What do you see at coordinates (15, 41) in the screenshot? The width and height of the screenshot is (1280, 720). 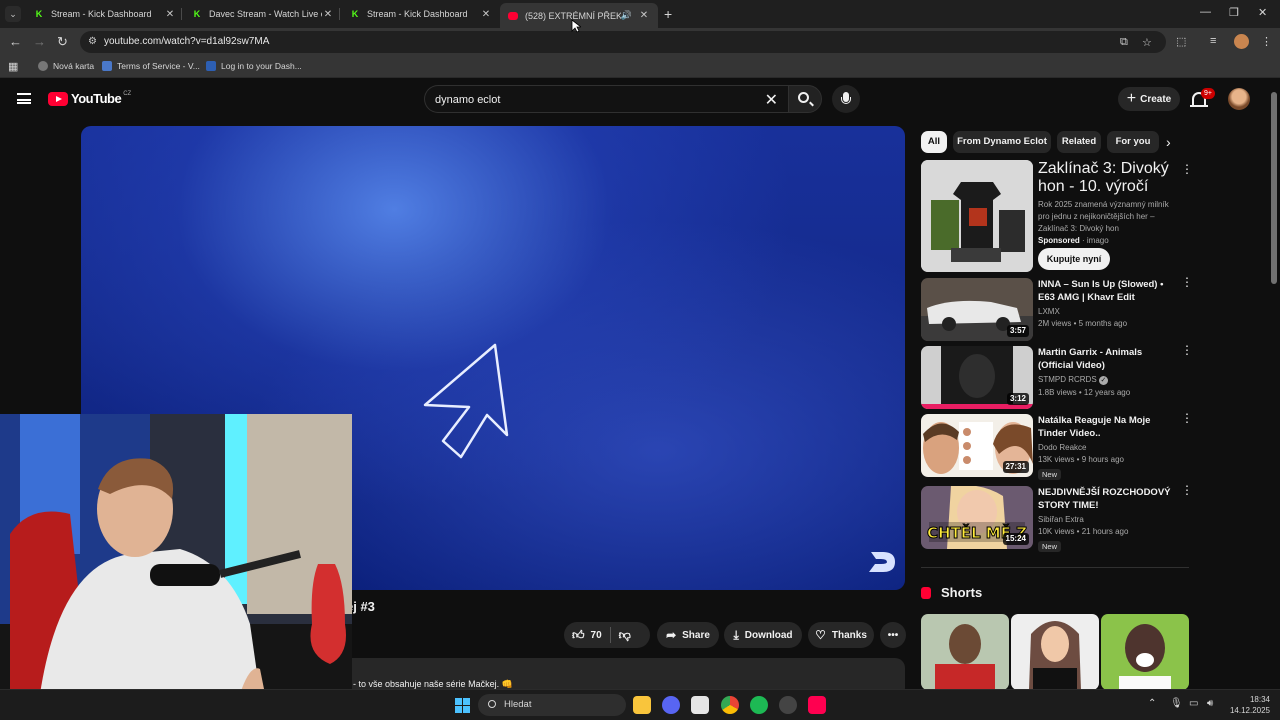 I see `back-icon: ←` at bounding box center [15, 41].